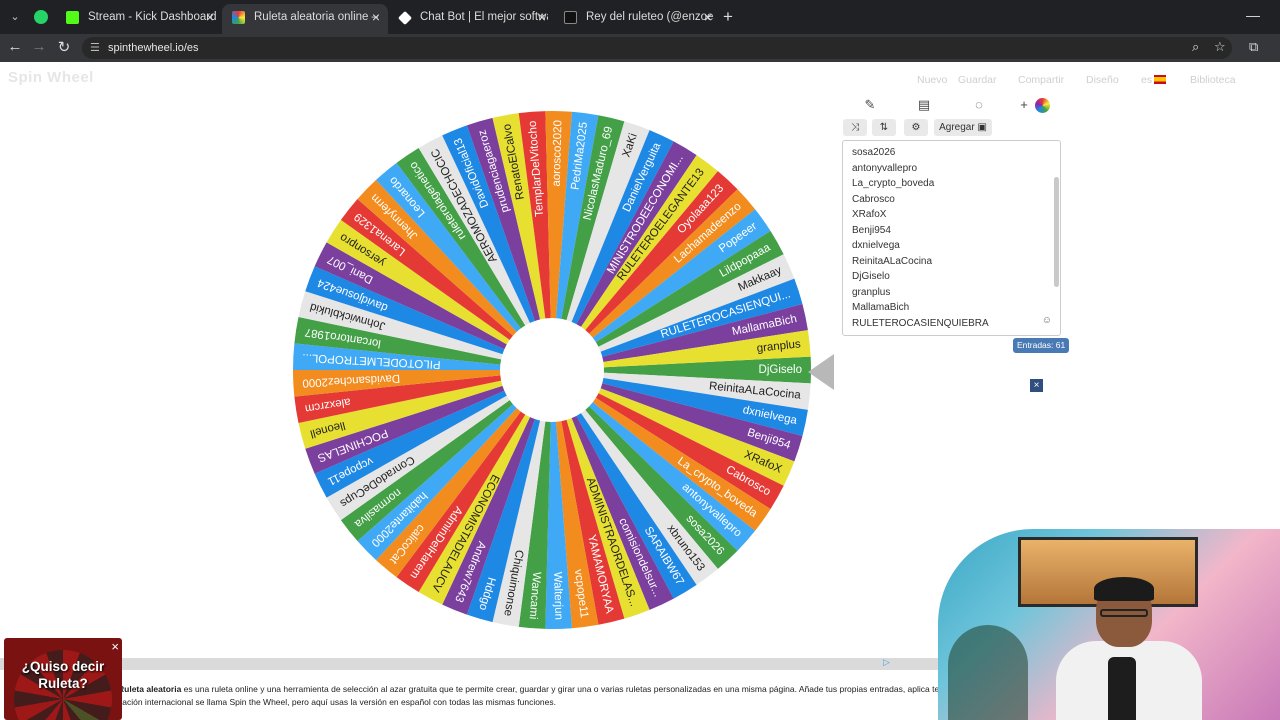 This screenshot has height=720, width=1280. I want to click on emoji-icon: ☺, so click(1047, 320).